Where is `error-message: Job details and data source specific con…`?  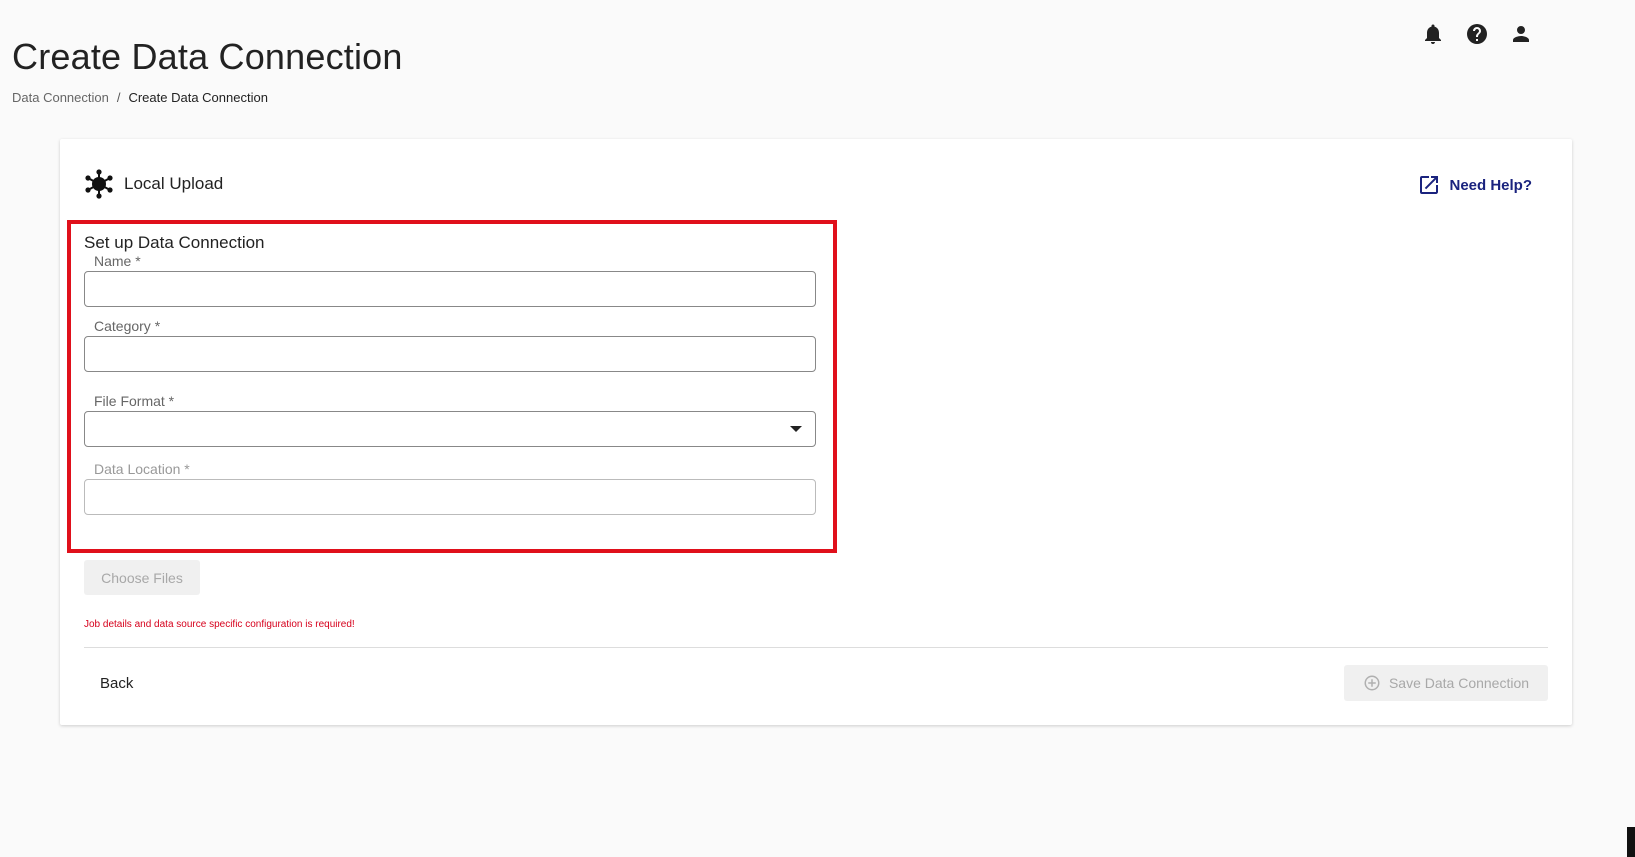
error-message: Job details and data source specific con… is located at coordinates (219, 624).